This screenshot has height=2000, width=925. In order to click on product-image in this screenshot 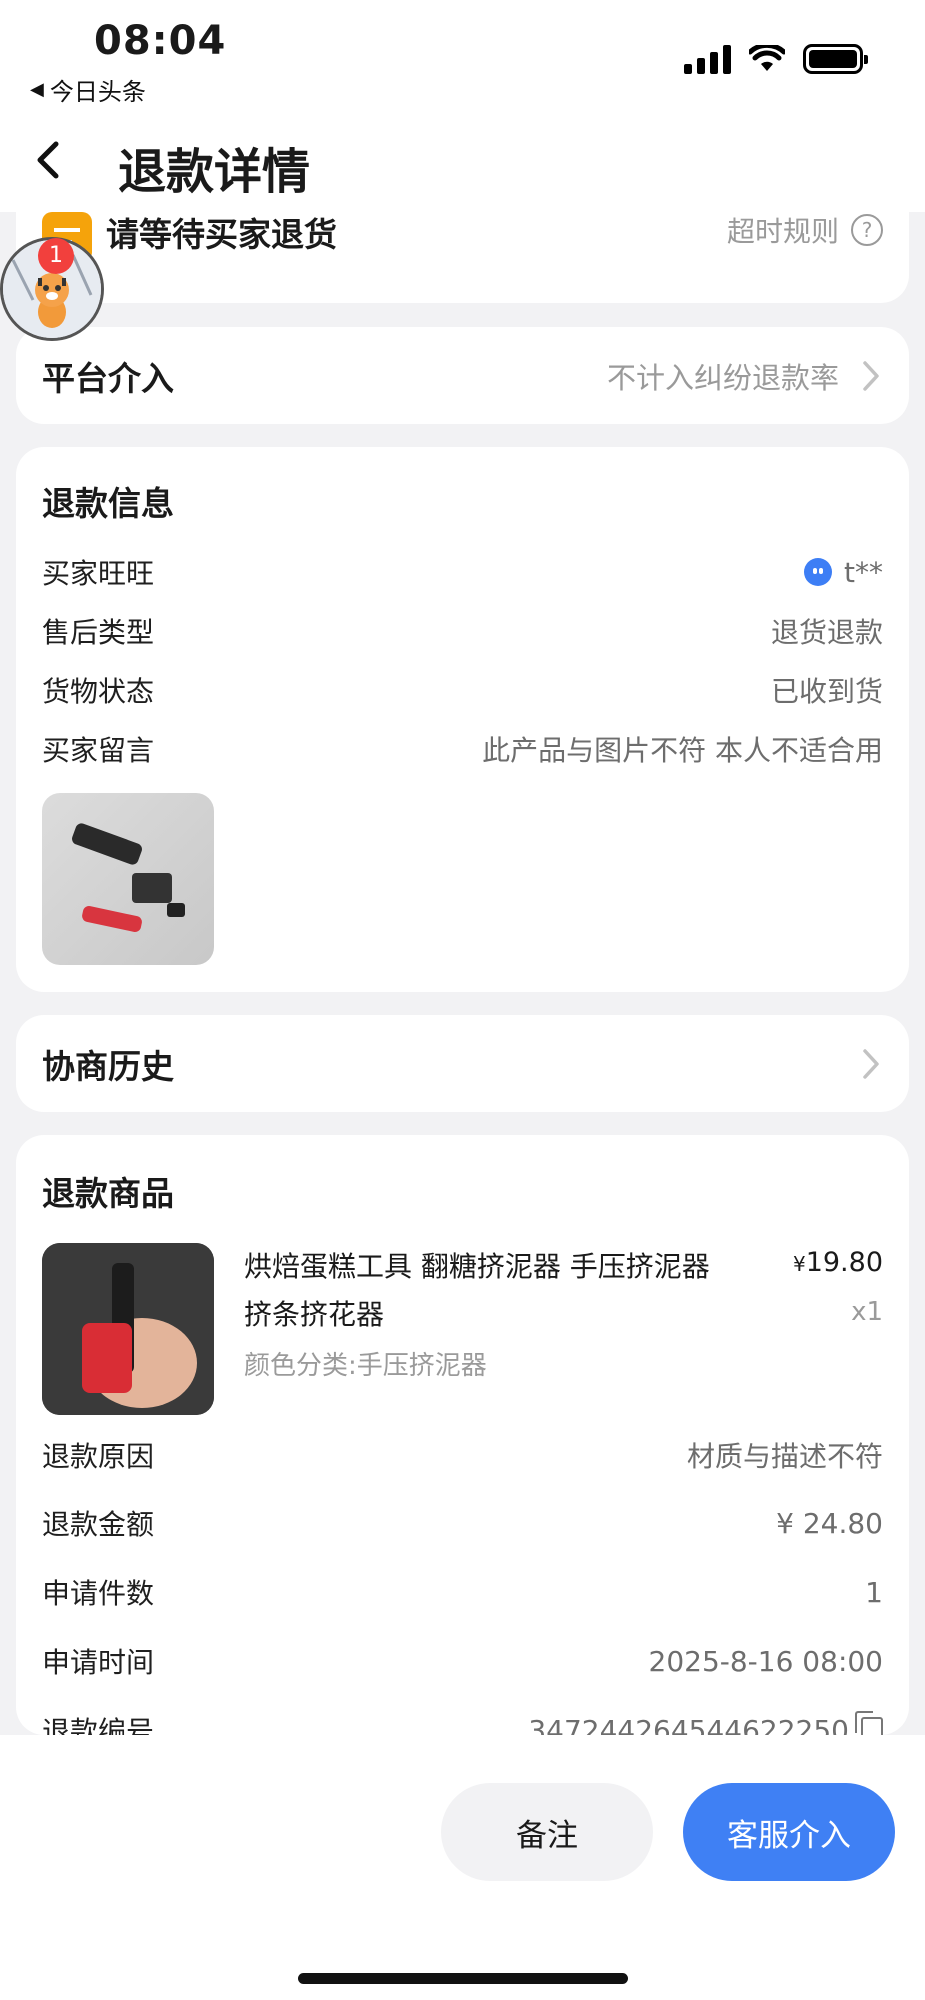, I will do `click(128, 1329)`.